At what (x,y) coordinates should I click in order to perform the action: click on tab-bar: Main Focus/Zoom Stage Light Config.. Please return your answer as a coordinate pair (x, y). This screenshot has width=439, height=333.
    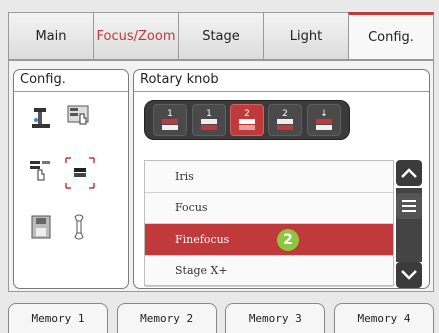
    Looking at the image, I should click on (221, 36).